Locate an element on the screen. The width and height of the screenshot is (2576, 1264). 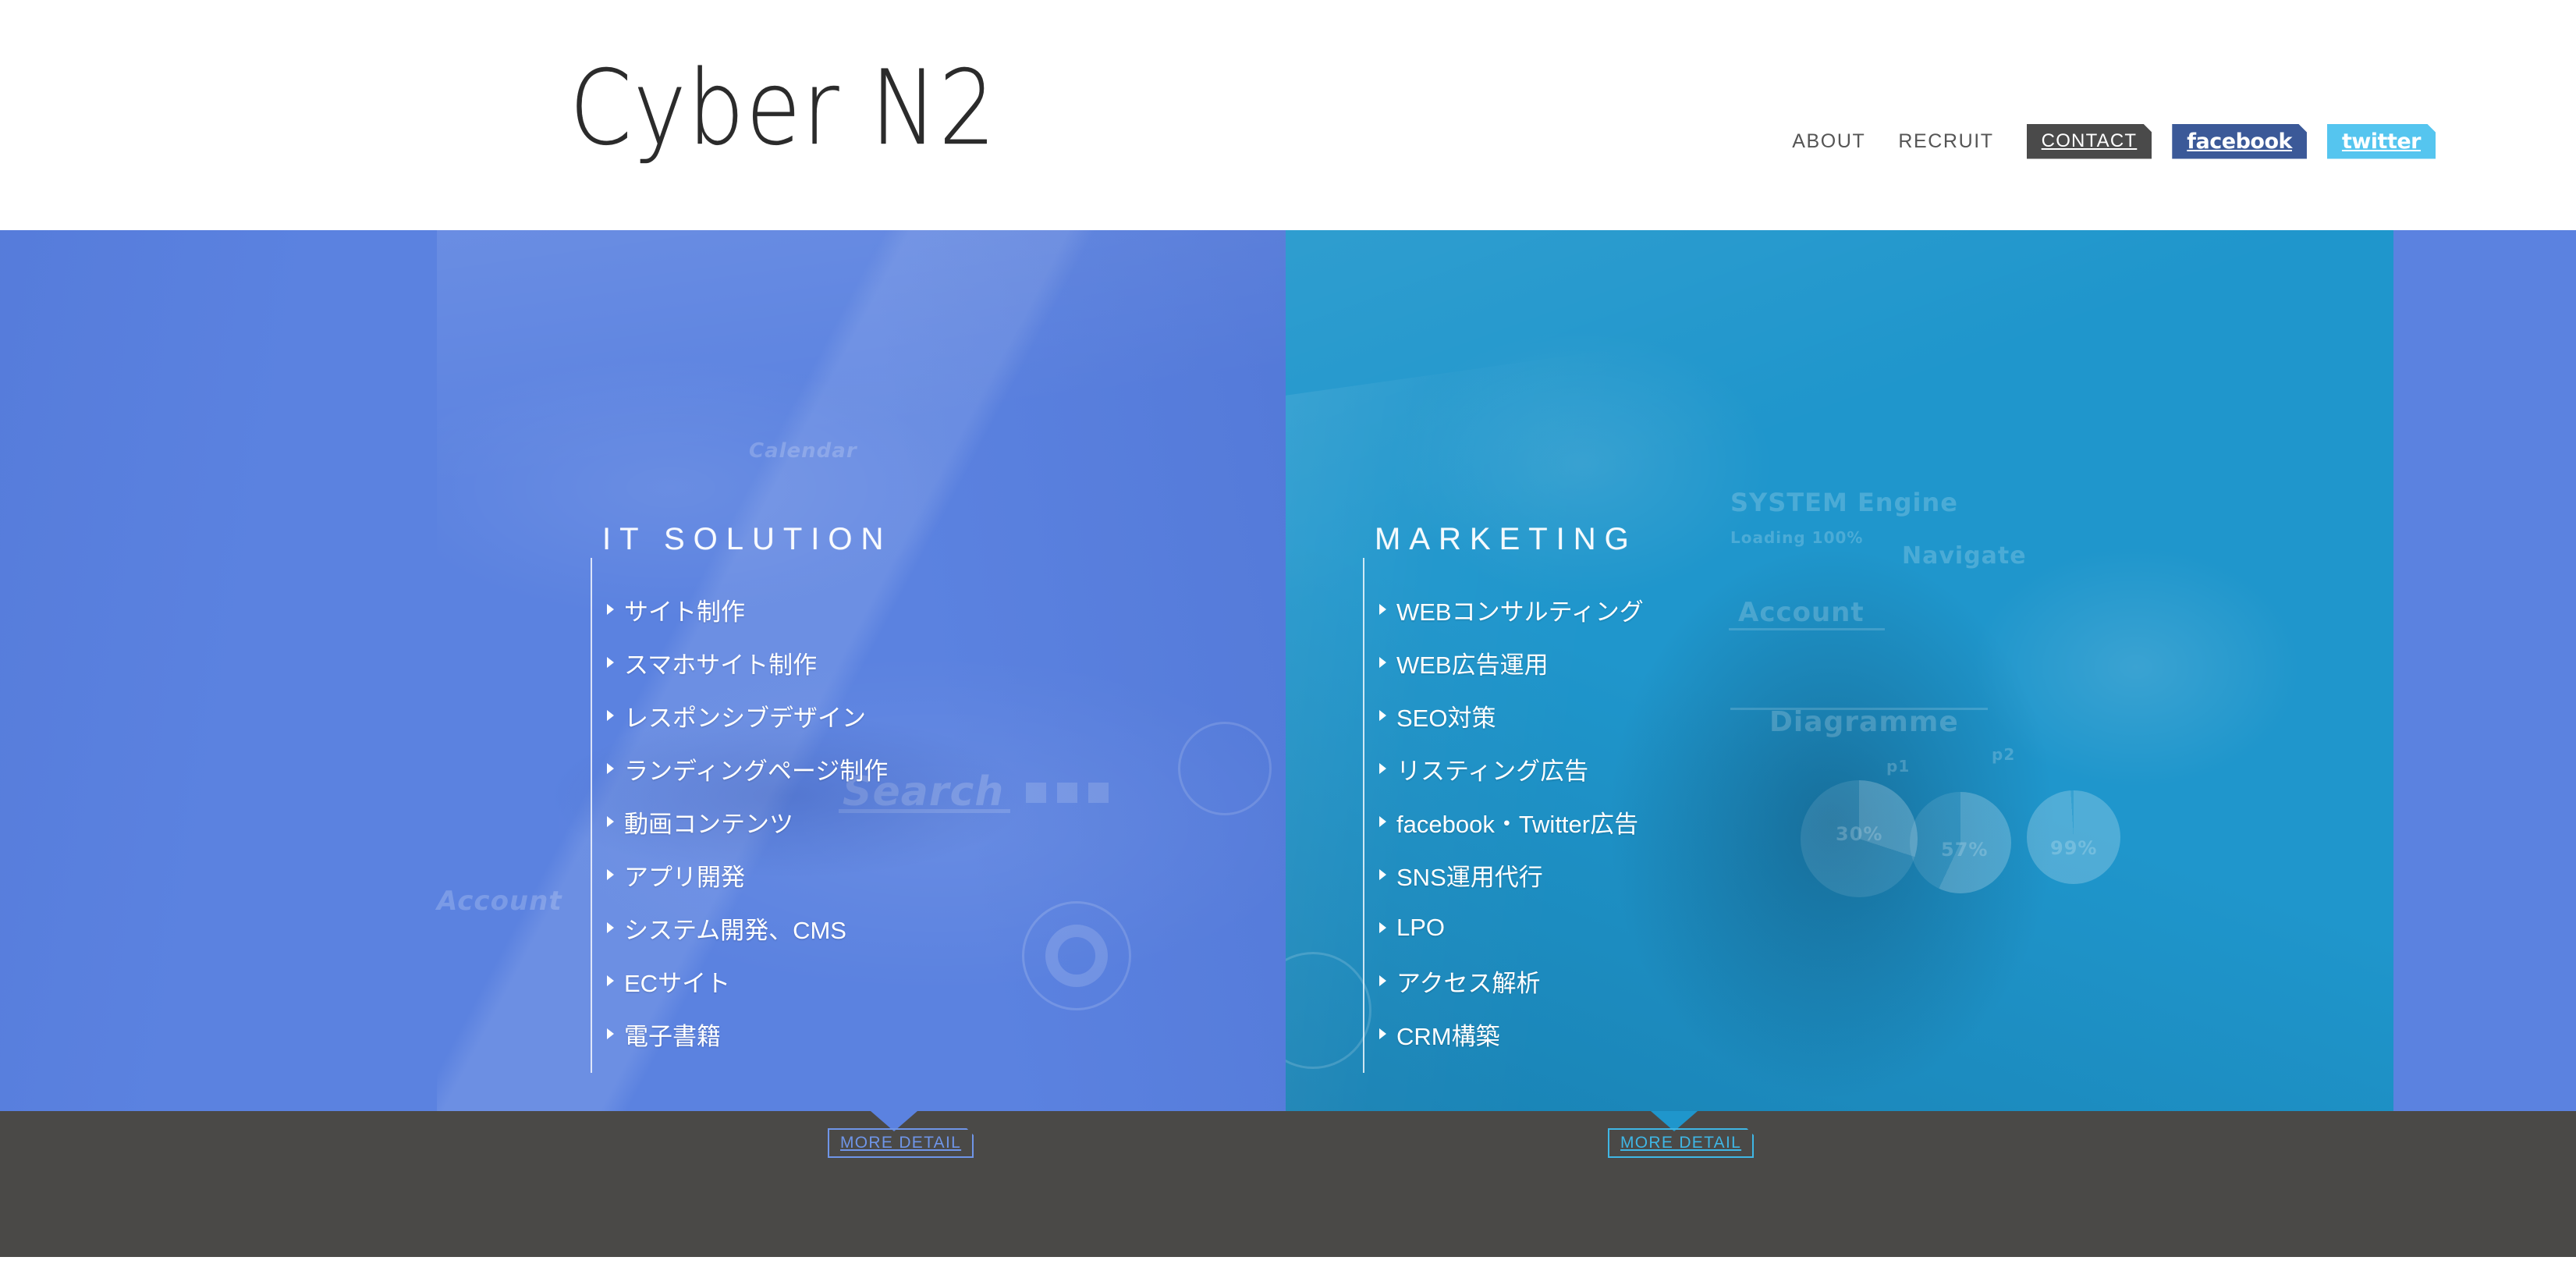
more-detail-button-marketing: MORE DETAIL is located at coordinates (1681, 1143).